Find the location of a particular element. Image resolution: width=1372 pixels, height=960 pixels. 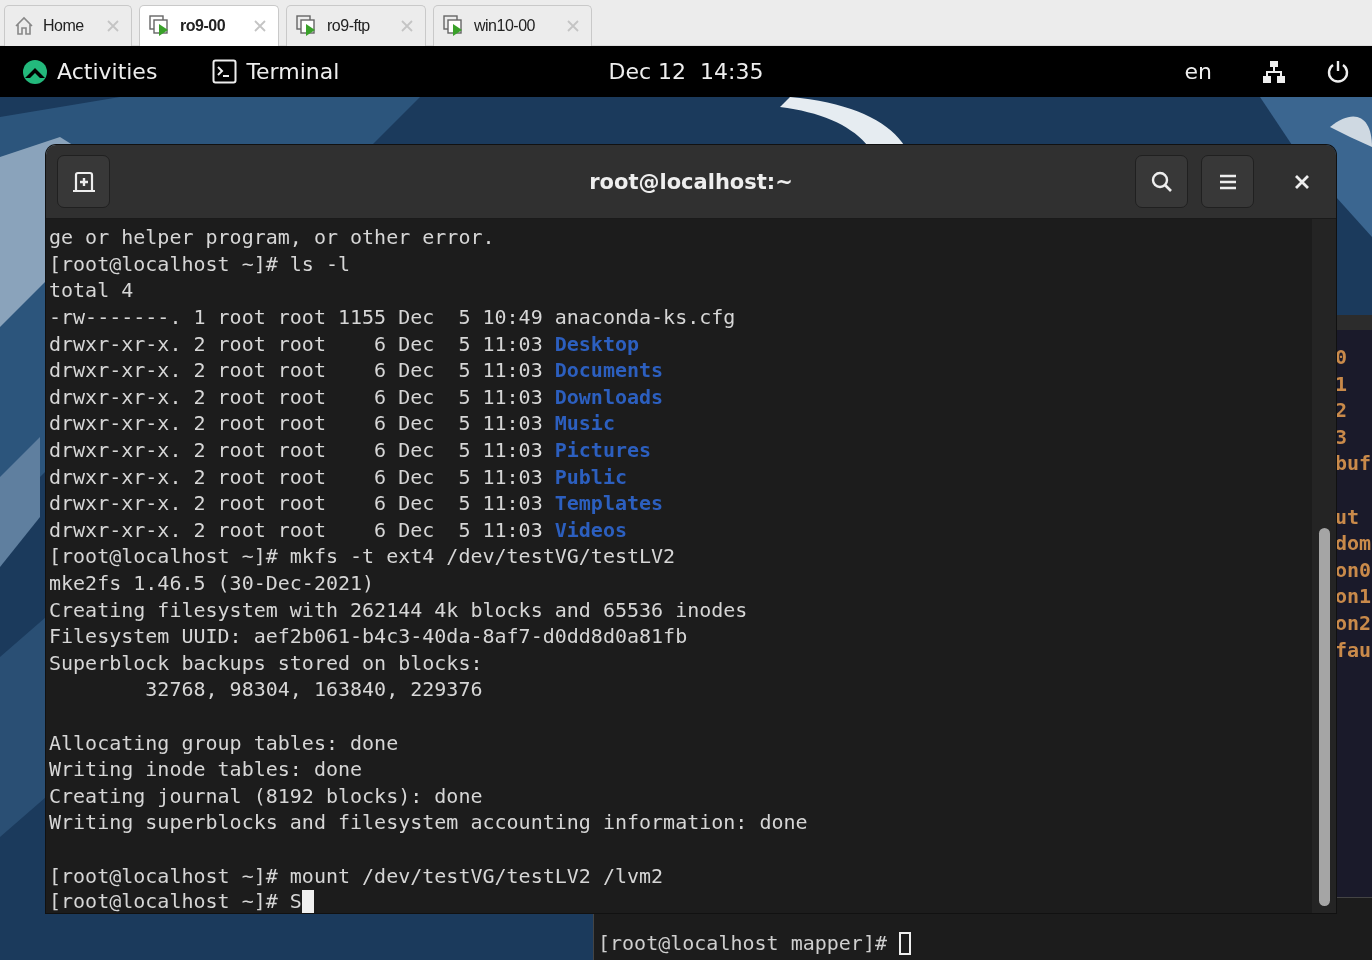

terminal-line: dom is located at coordinates (1353, 544).